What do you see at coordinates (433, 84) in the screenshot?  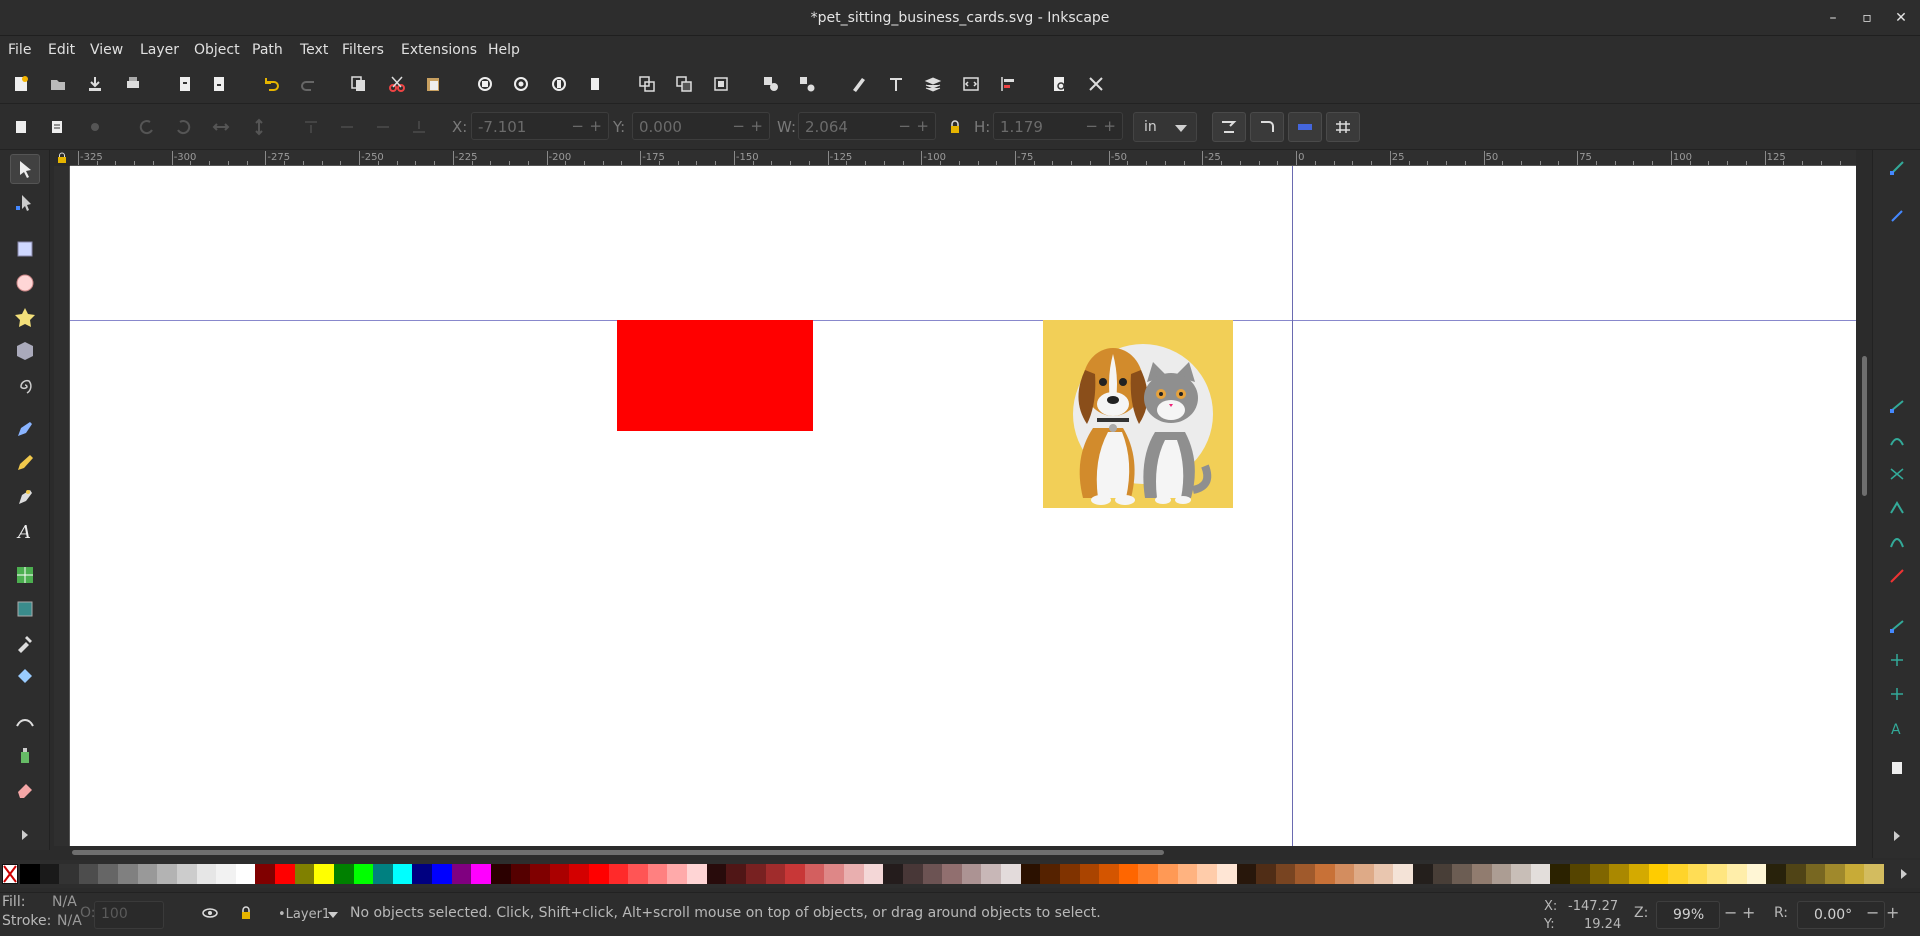 I see `paste-icon` at bounding box center [433, 84].